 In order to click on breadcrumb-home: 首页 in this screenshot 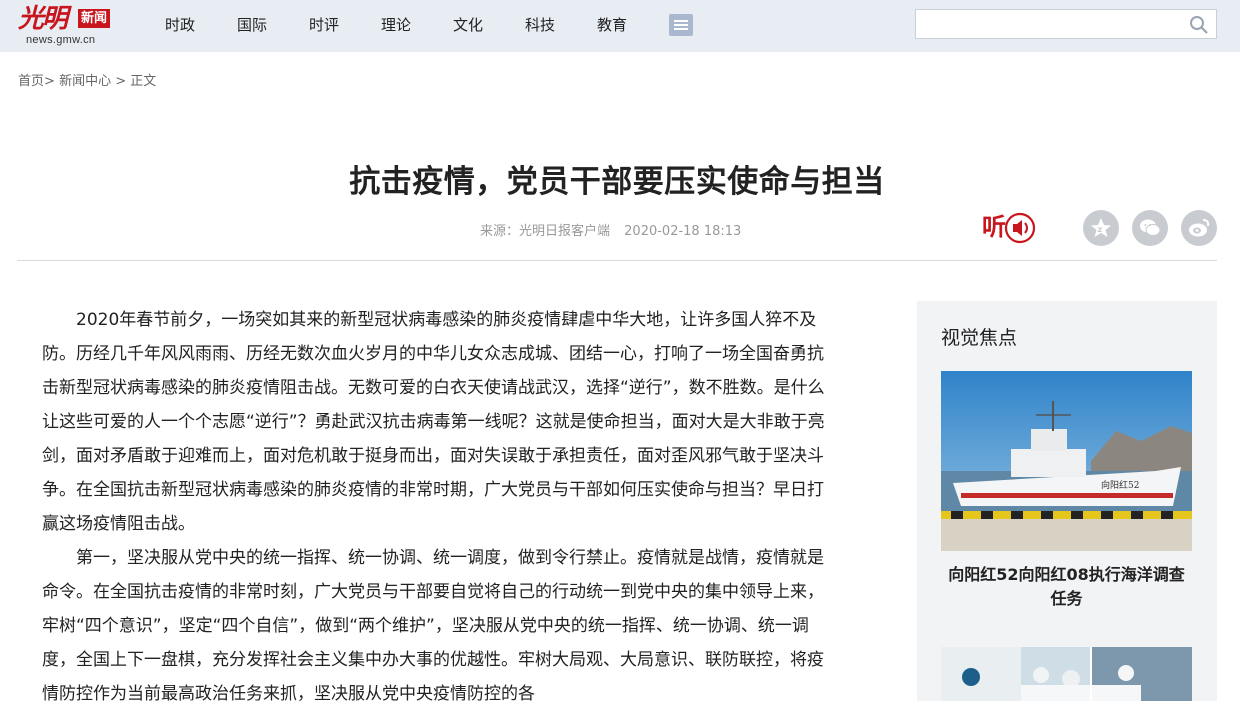, I will do `click(31, 81)`.